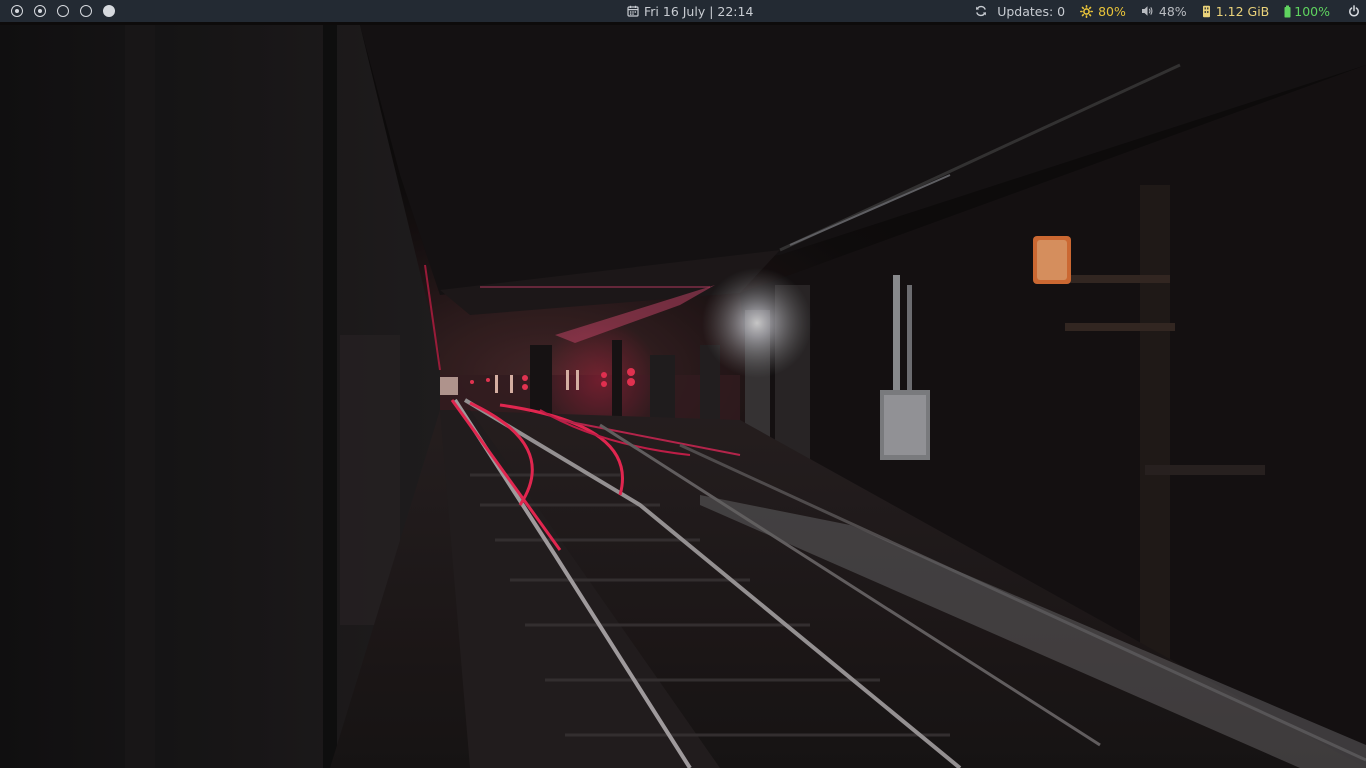  What do you see at coordinates (1312, 11) in the screenshot?
I see `battery-text: 100%` at bounding box center [1312, 11].